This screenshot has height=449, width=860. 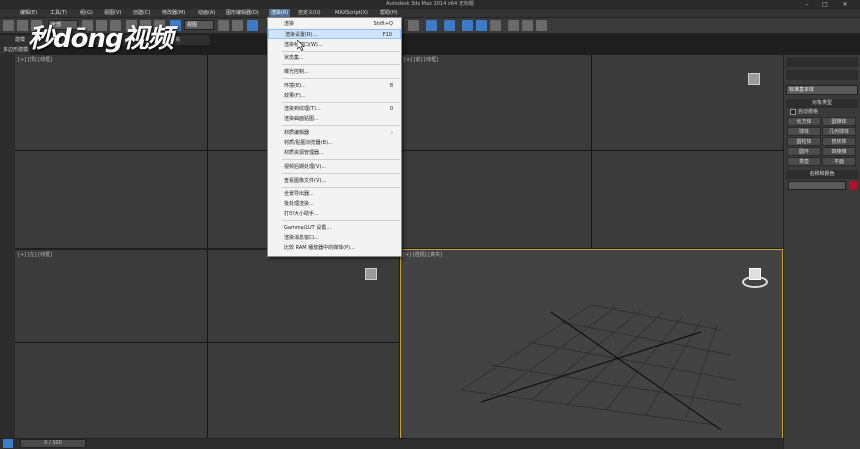 What do you see at coordinates (58, 13) in the screenshot?
I see `menu-tools: 工具(T)` at bounding box center [58, 13].